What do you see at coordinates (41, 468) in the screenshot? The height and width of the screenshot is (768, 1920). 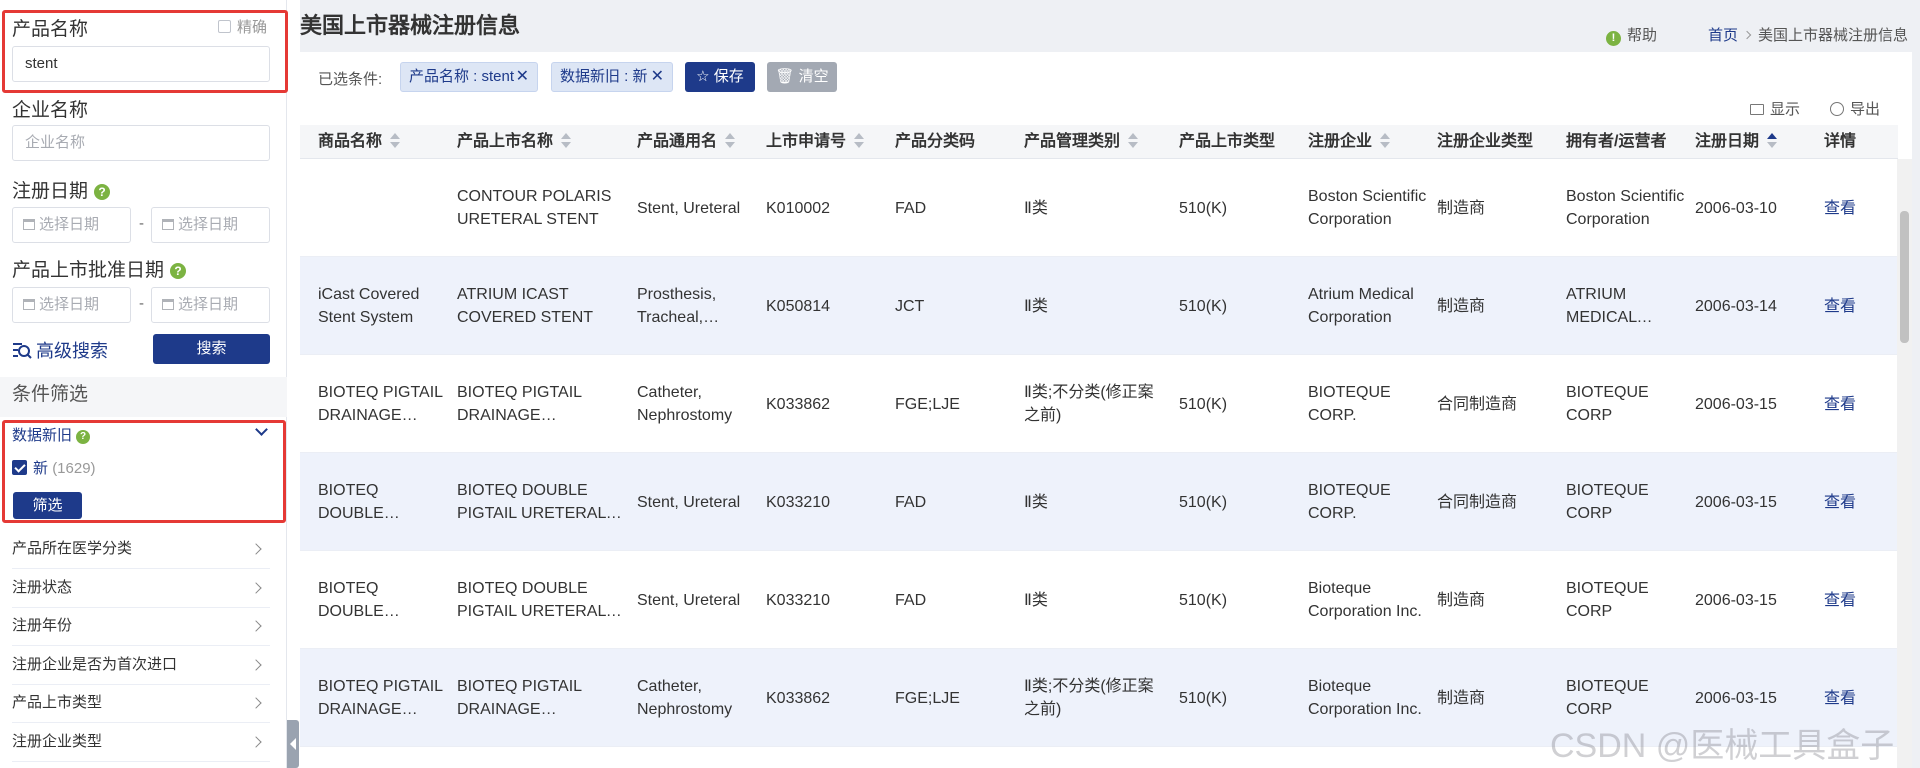 I see `facet-option-new-label: 新` at bounding box center [41, 468].